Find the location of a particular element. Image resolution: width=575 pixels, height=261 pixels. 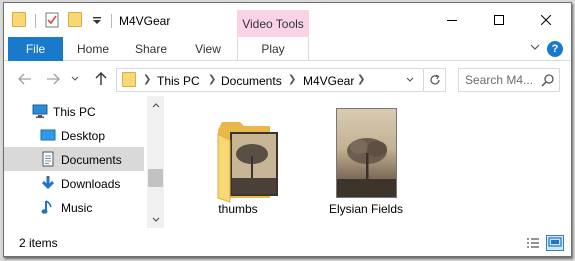

pc-icon is located at coordinates (40, 111).